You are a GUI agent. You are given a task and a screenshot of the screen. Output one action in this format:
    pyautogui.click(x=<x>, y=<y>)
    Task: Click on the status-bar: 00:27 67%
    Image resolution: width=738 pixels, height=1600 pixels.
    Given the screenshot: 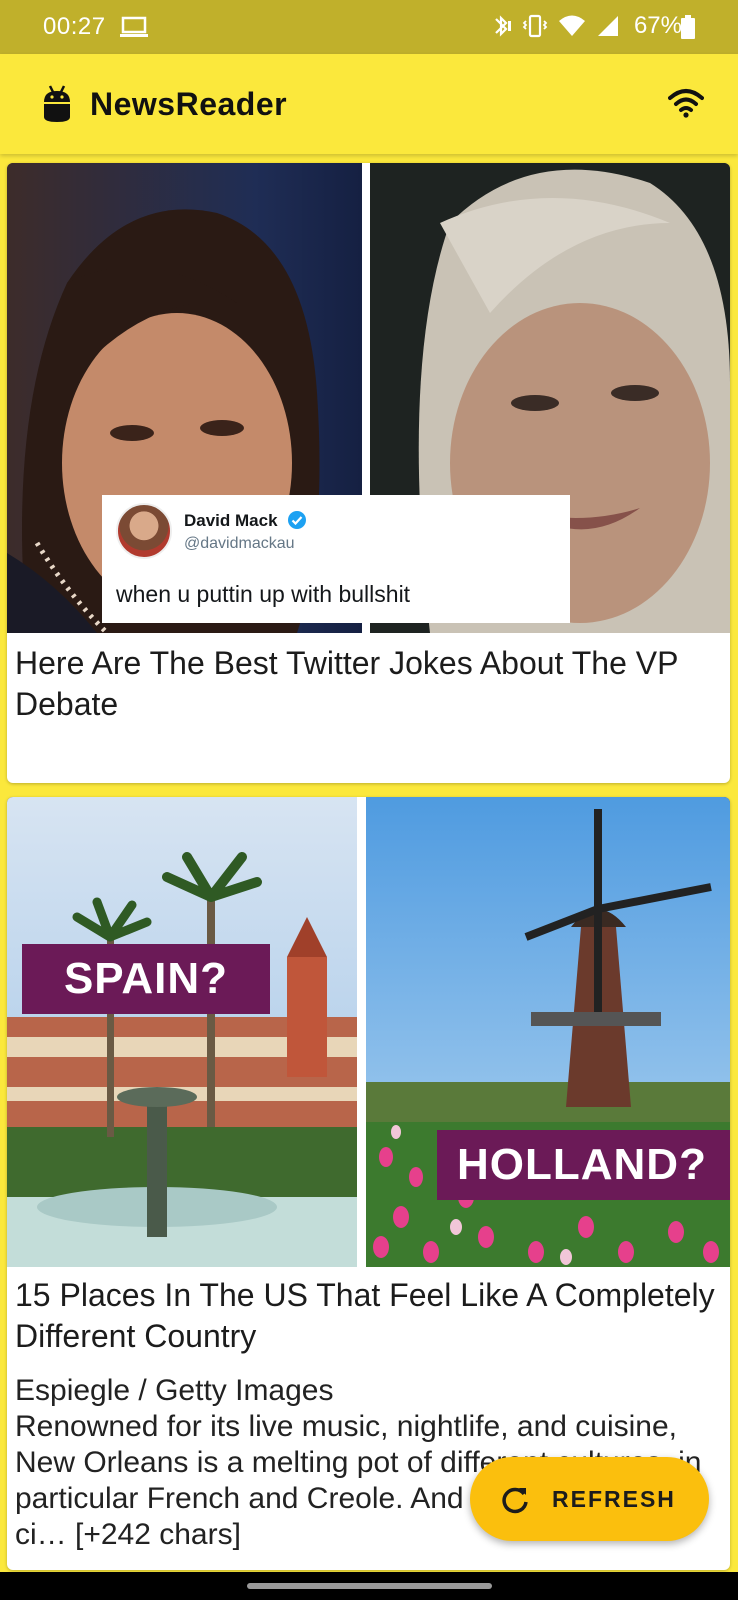 What is the action you would take?
    pyautogui.click(x=369, y=27)
    